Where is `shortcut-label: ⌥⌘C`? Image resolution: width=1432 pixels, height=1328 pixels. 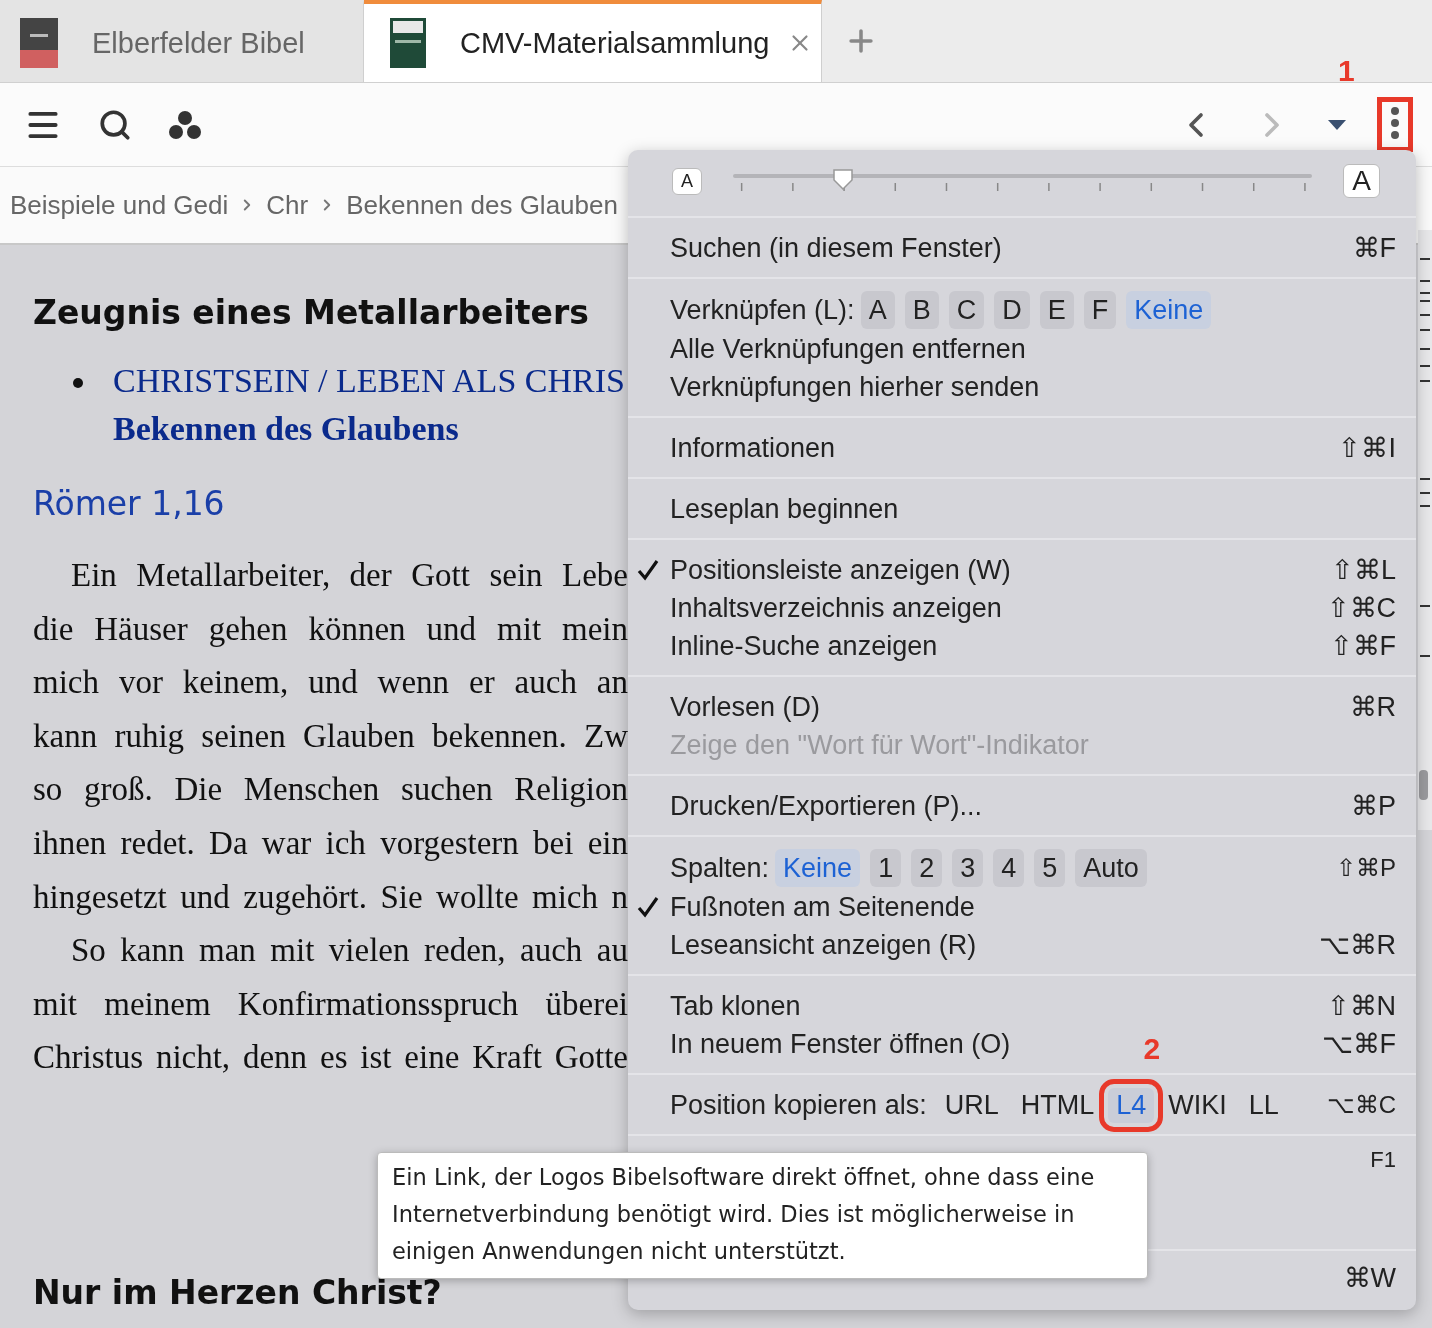 shortcut-label: ⌥⌘C is located at coordinates (1361, 1105).